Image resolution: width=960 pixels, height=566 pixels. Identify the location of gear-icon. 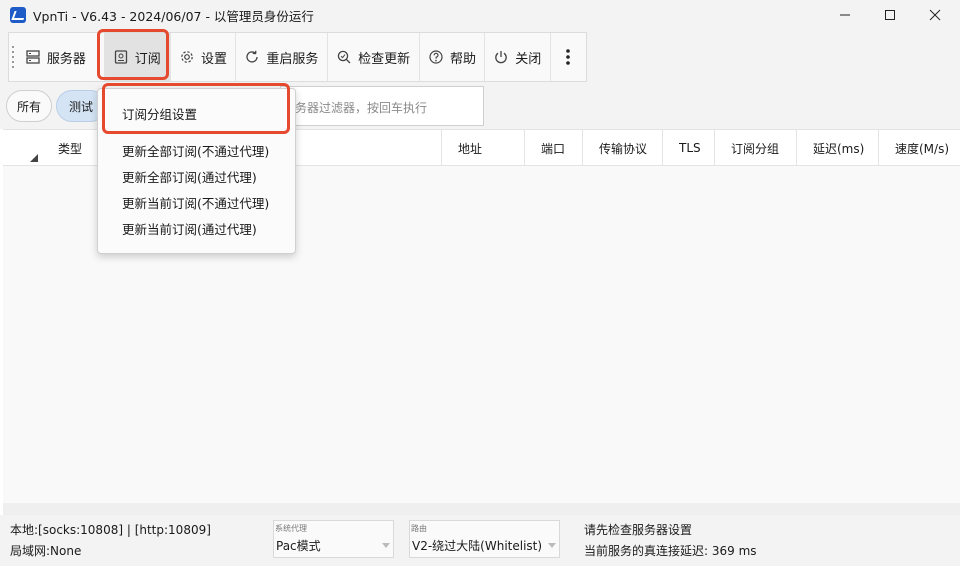
(187, 57).